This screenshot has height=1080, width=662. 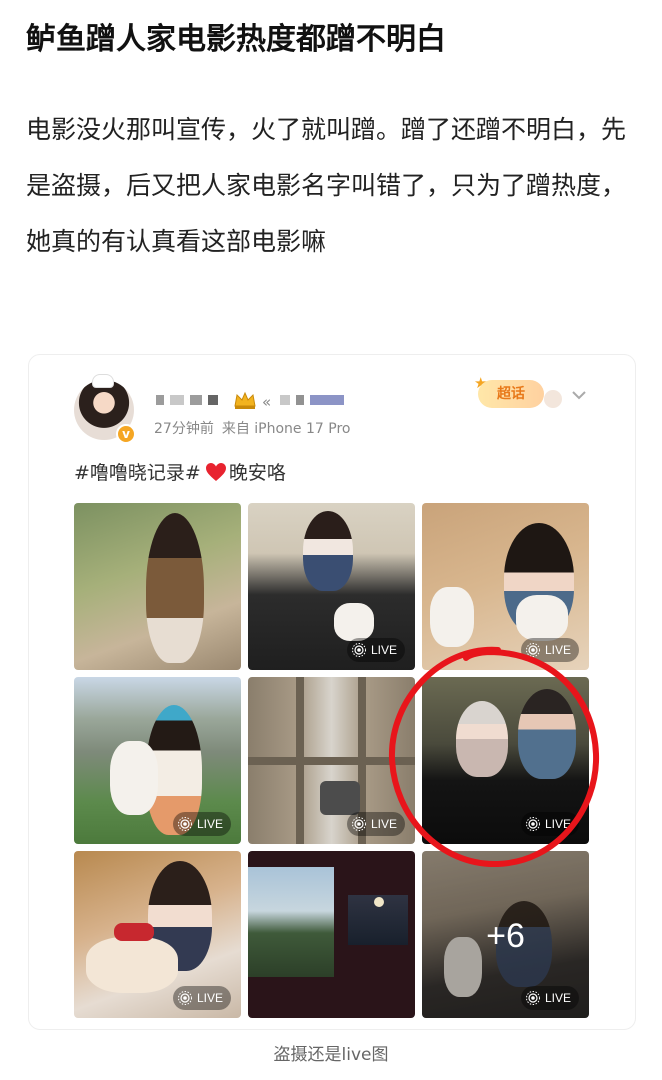 I want to click on verified-badge-icon: v, so click(x=126, y=434).